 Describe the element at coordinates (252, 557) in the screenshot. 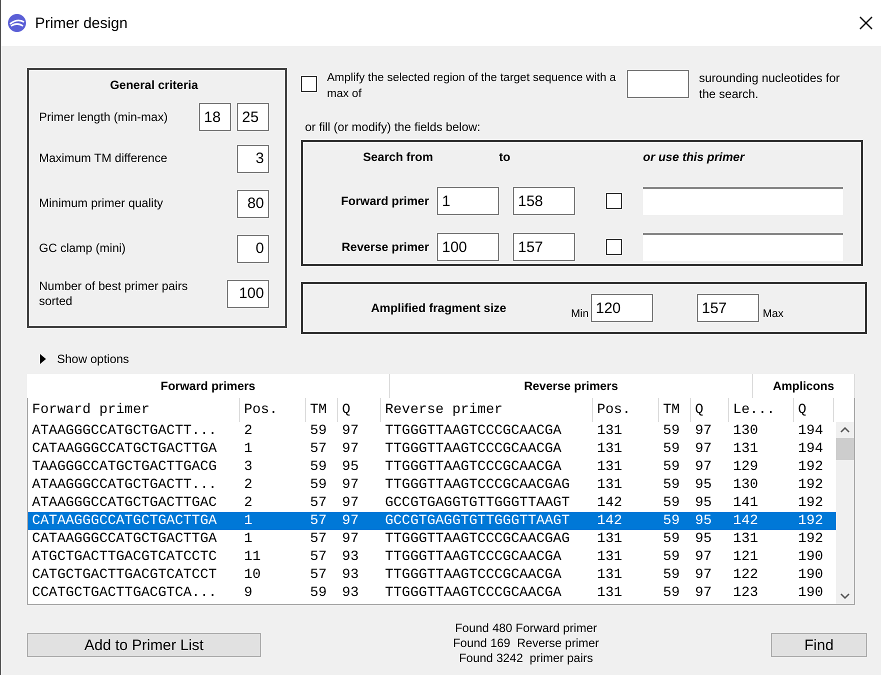

I see `table-cell-text: 11` at that location.